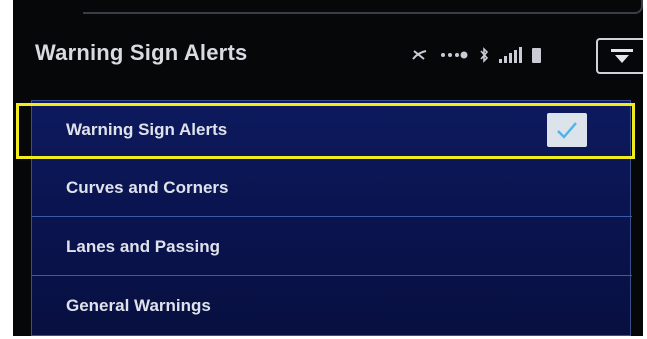 The image size is (647, 339). I want to click on menu-icon, so click(622, 56).